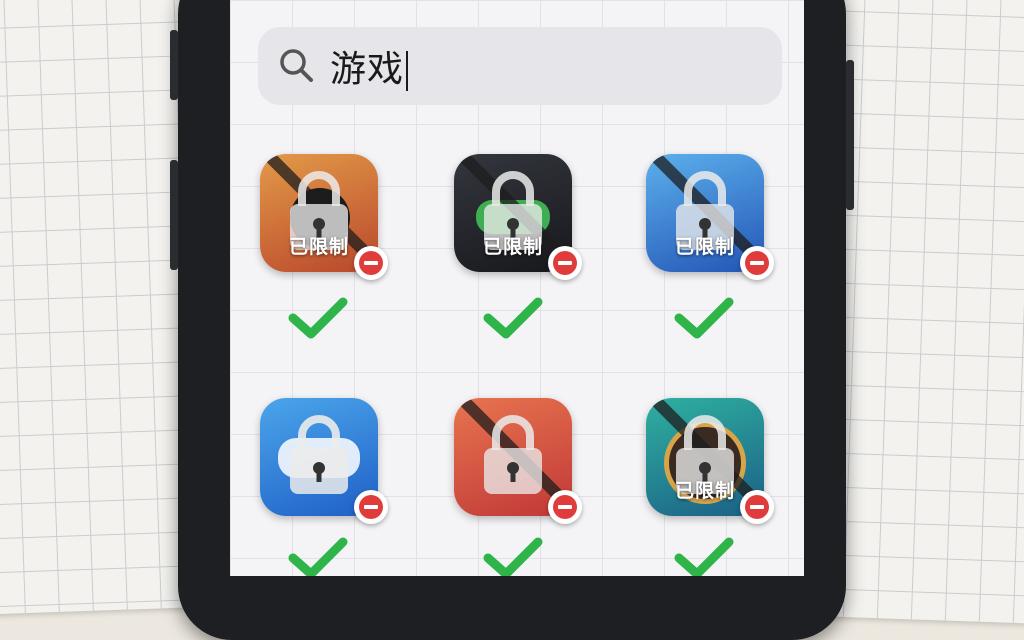 This screenshot has height=640, width=1024. Describe the element at coordinates (324, 217) in the screenshot. I see `app-tile-1: 已限制` at that location.